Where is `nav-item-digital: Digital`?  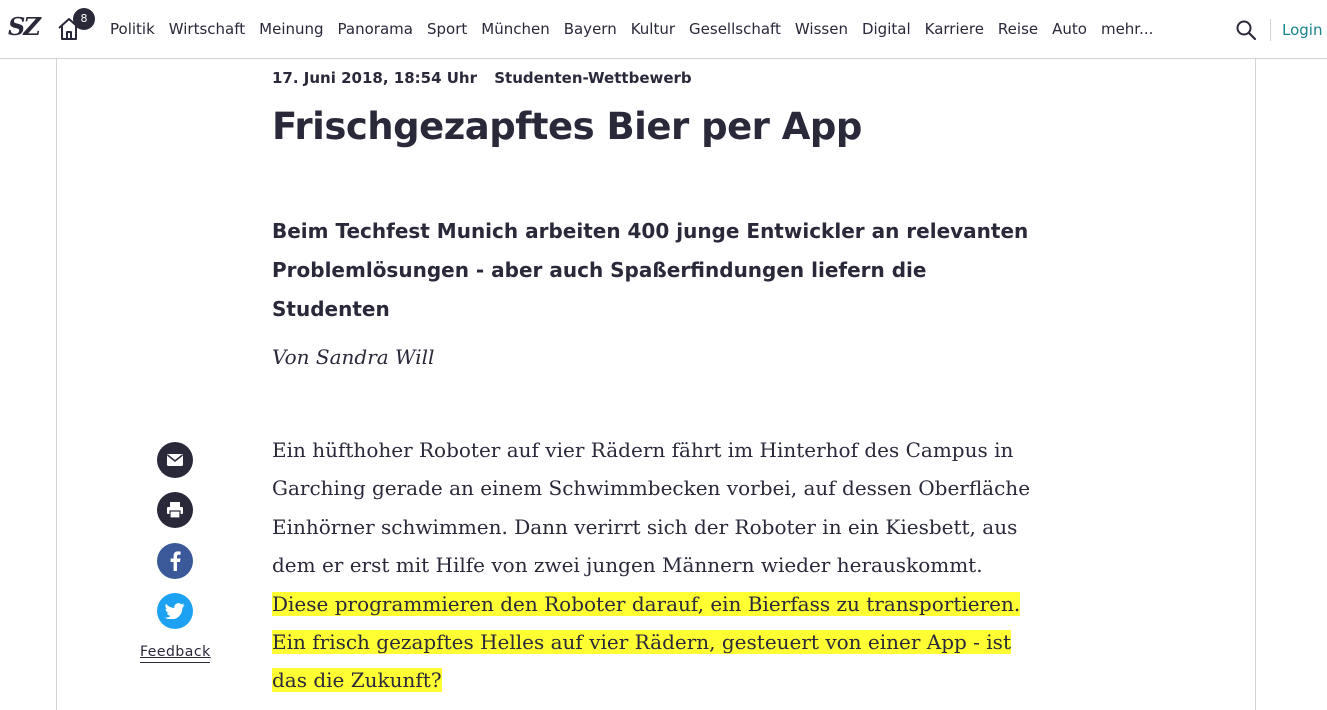 nav-item-digital: Digital is located at coordinates (886, 29).